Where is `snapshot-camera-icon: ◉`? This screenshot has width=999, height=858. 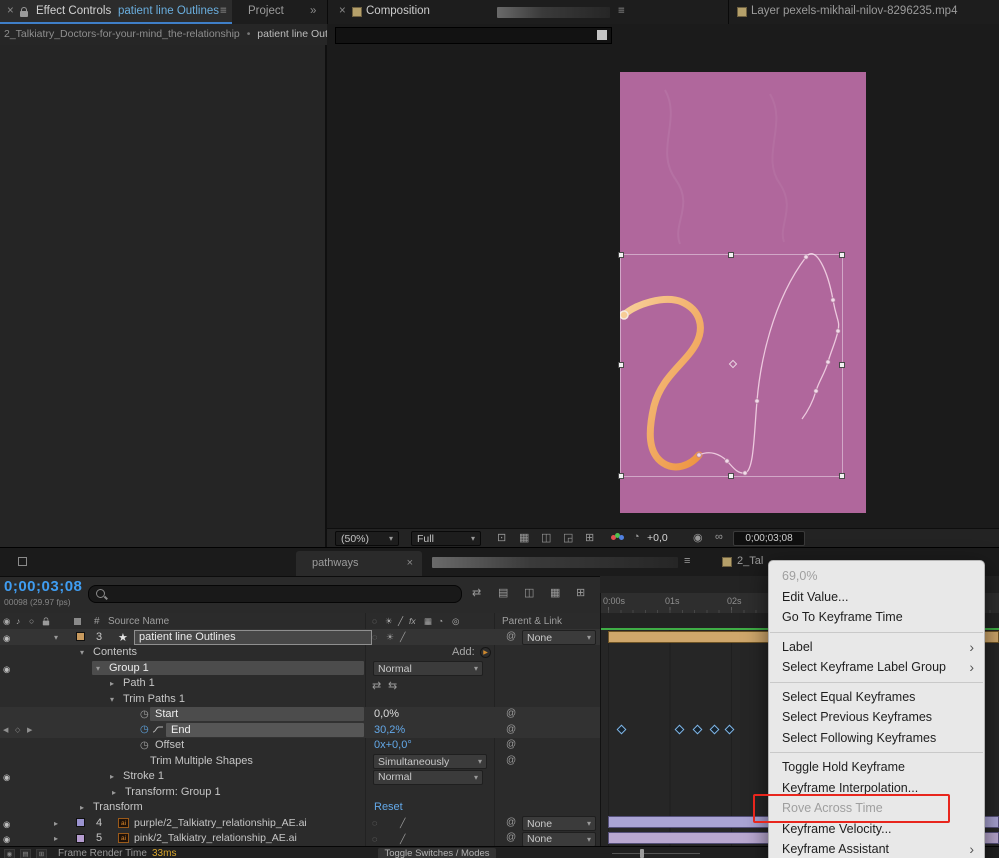
snapshot-camera-icon: ◉ is located at coordinates (698, 537).